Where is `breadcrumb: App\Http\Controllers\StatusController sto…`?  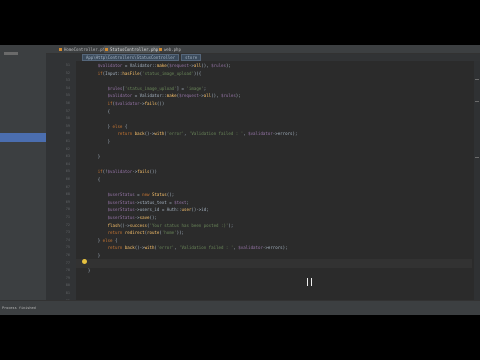 breadcrumb: App\Http\Controllers\StatusController sto… is located at coordinates (263, 57).